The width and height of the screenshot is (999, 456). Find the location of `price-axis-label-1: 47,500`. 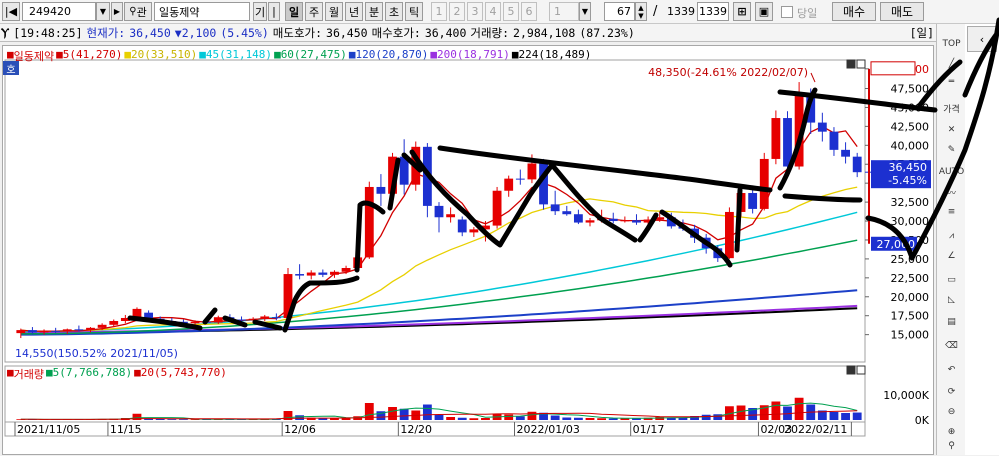

price-axis-label-1: 47,500 is located at coordinates (910, 89).